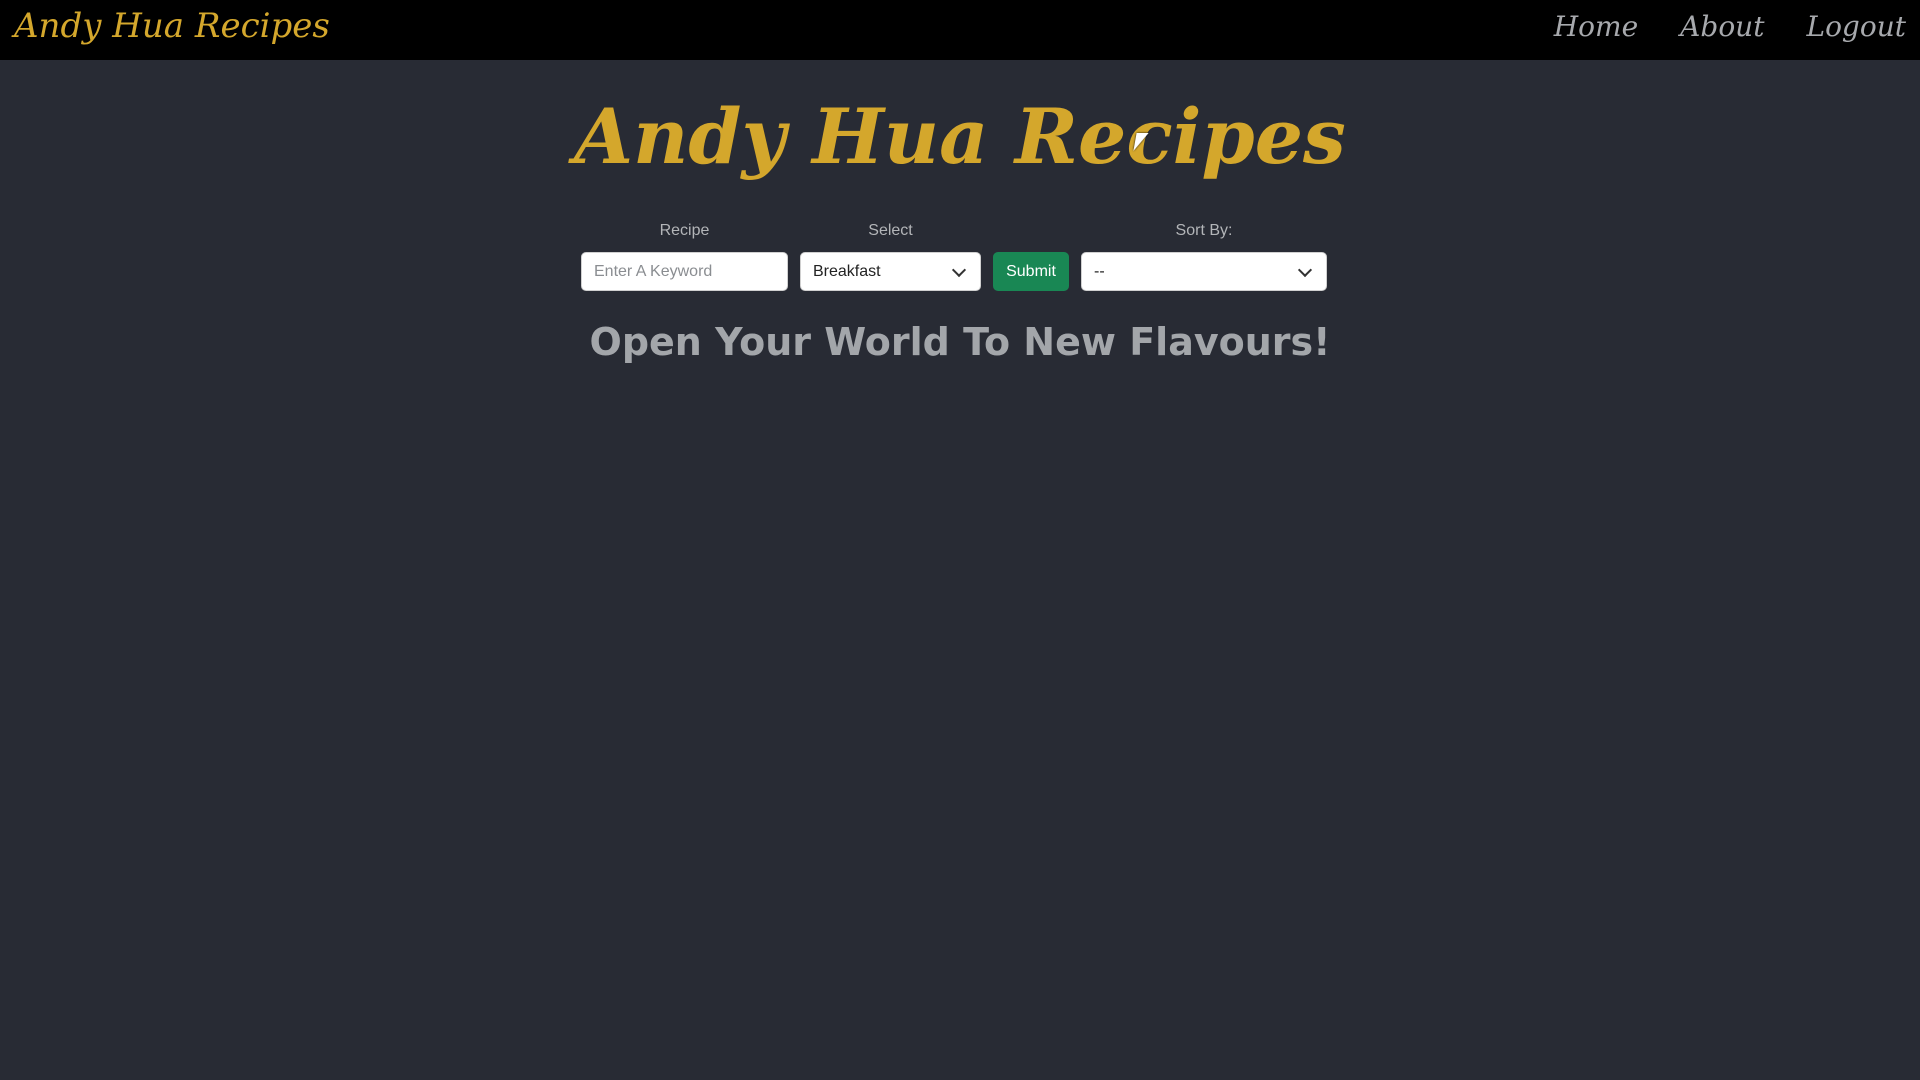  I want to click on category-label: Select, so click(890, 230).